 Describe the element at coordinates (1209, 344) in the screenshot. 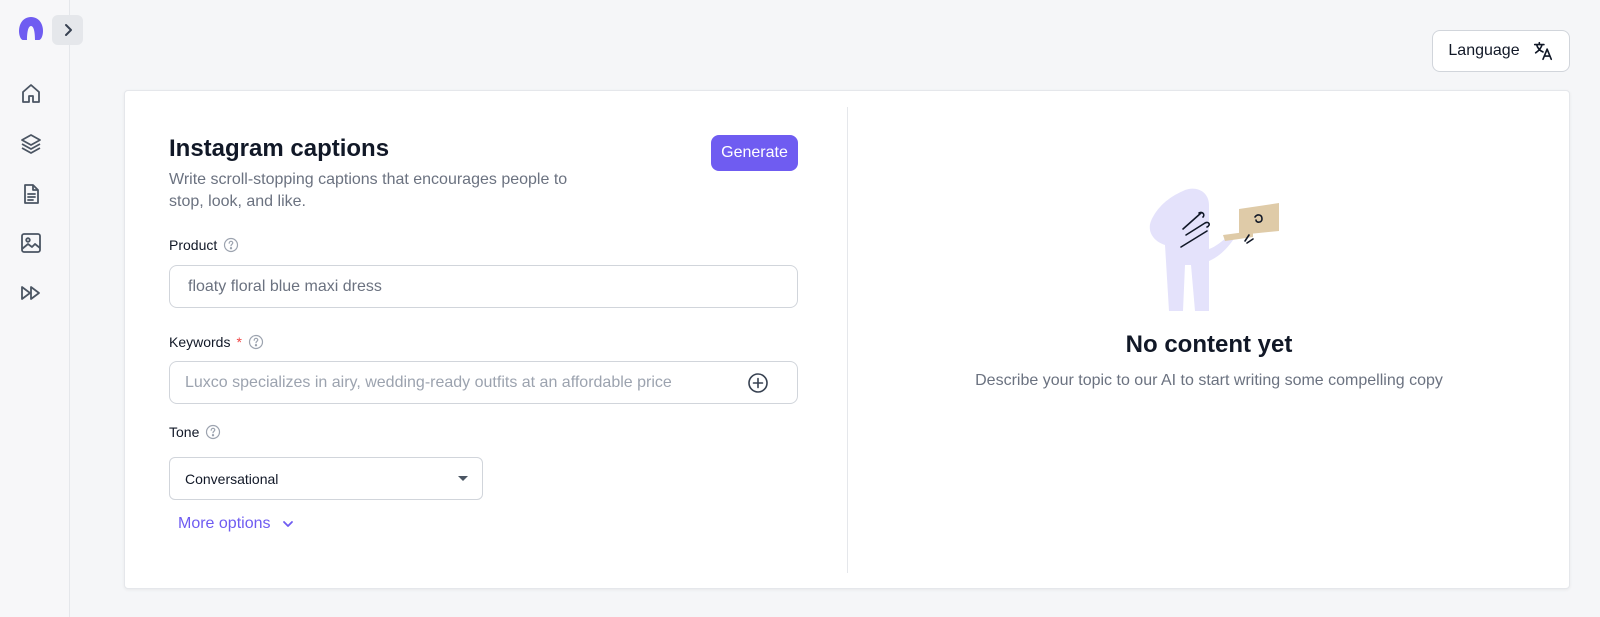

I see `empty-state-title: No content yet` at that location.